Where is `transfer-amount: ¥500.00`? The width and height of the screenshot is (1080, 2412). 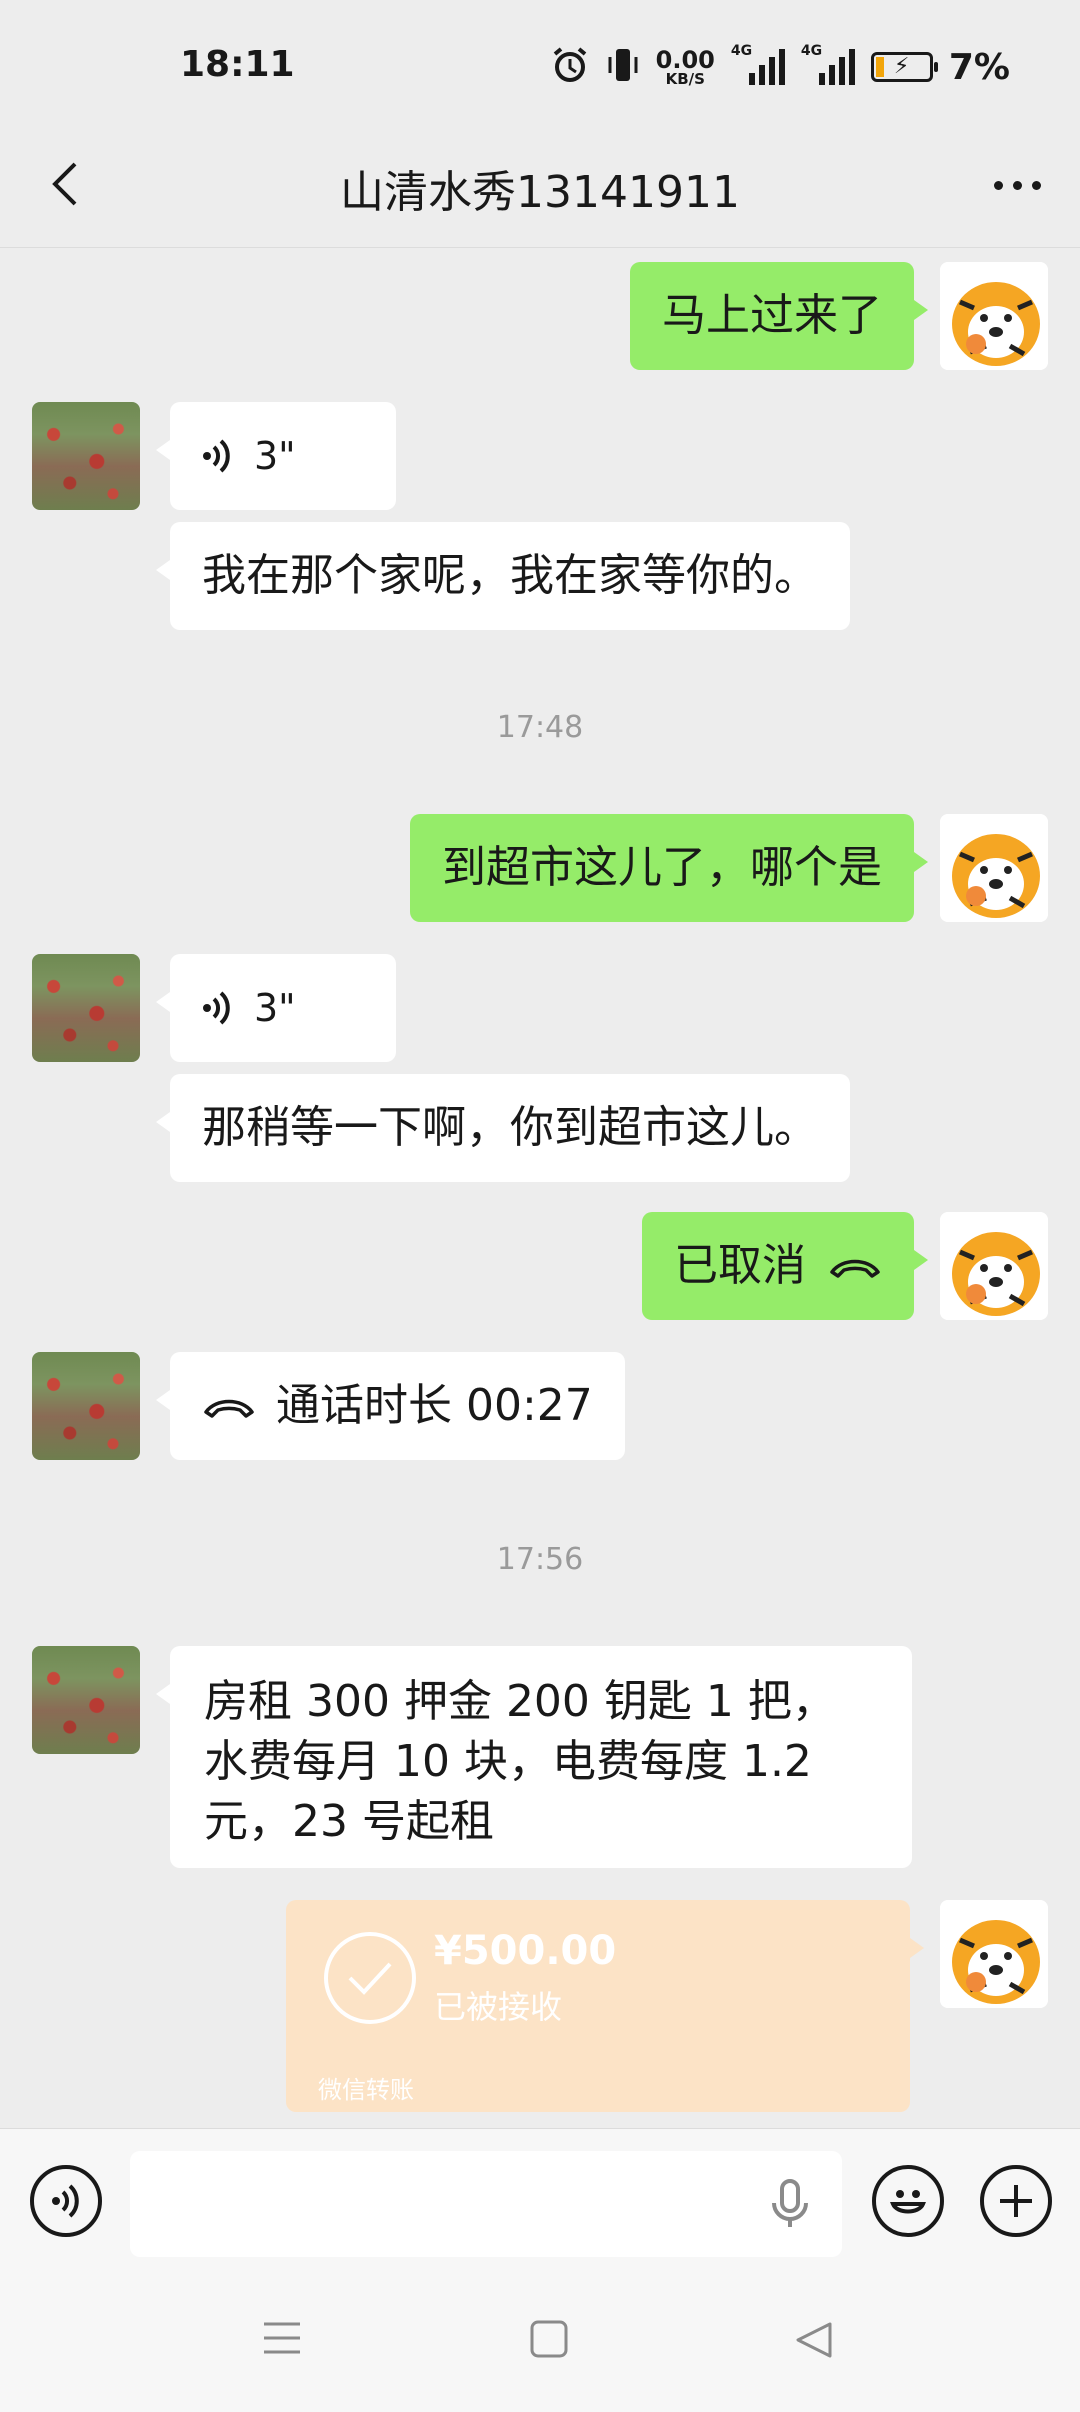 transfer-amount: ¥500.00 is located at coordinates (525, 1951).